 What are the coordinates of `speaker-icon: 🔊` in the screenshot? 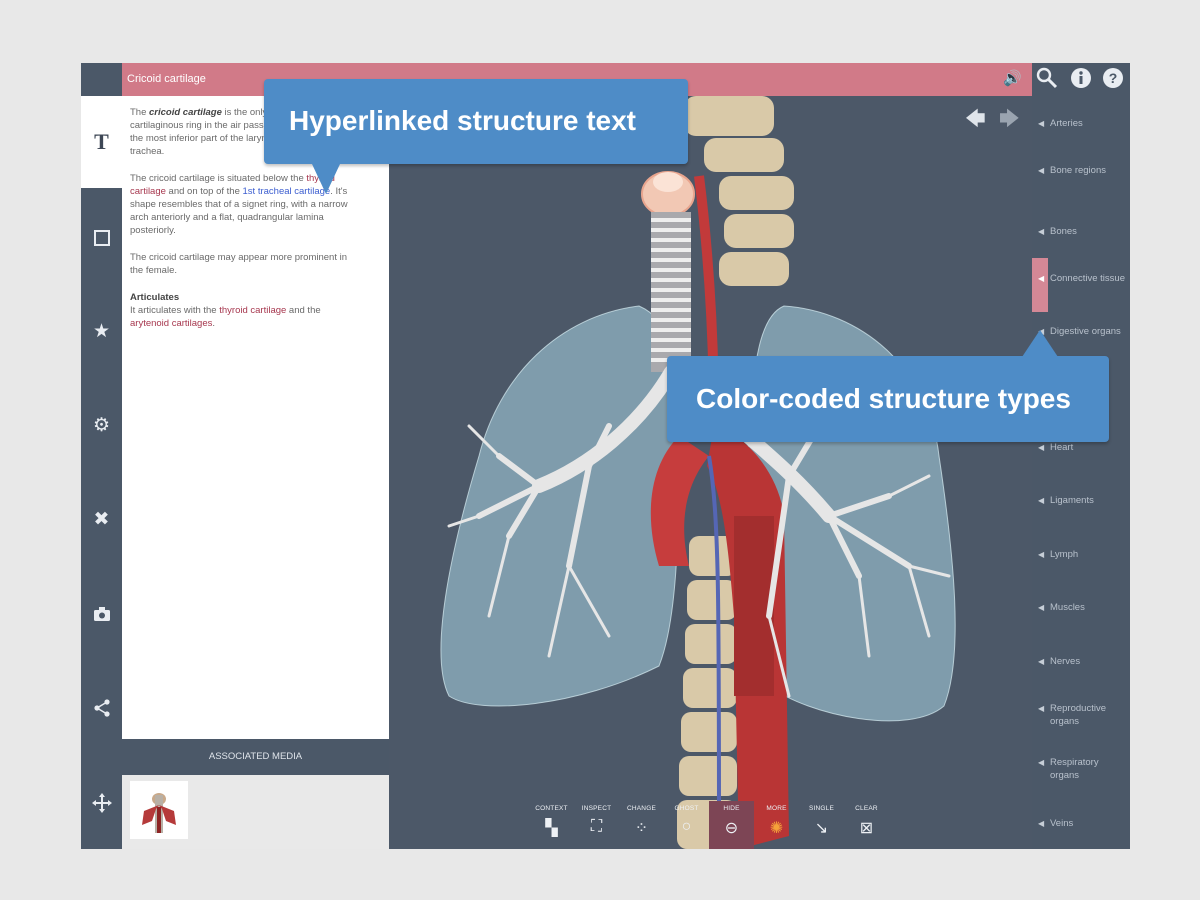 It's located at (1012, 78).